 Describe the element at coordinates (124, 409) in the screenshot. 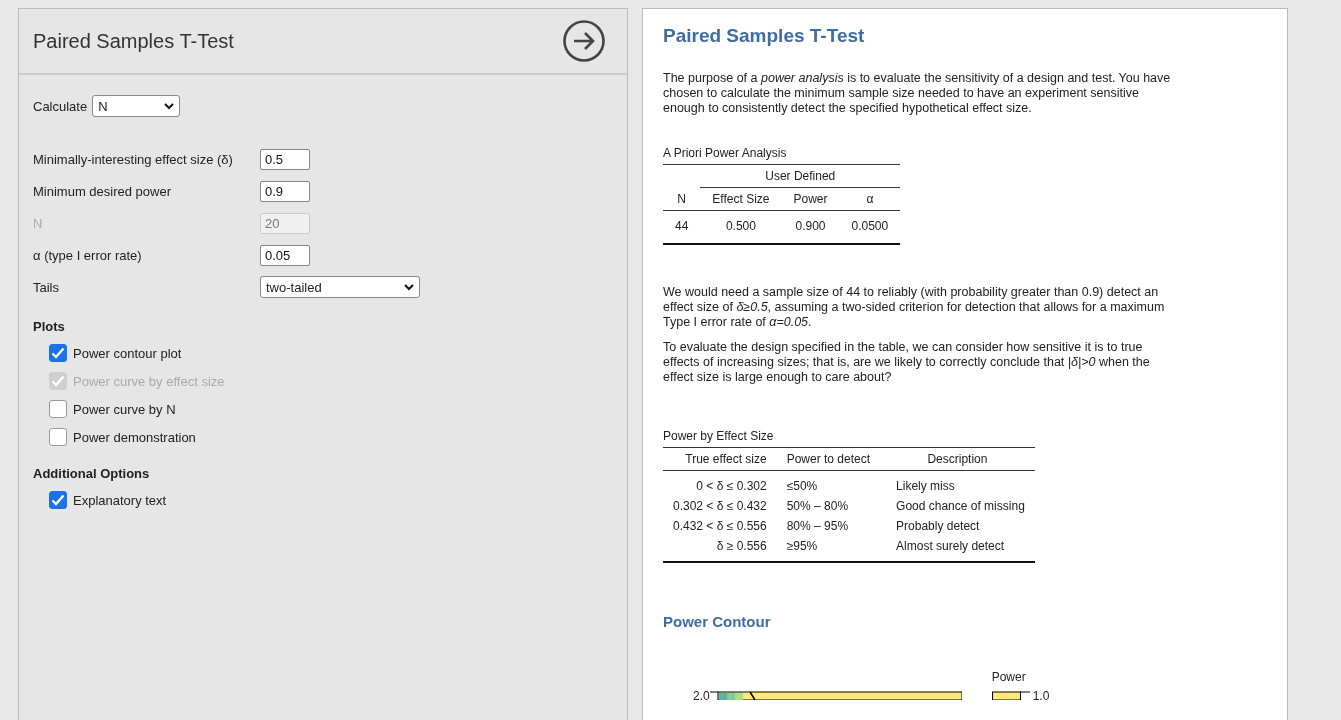

I see `checkbox-label: Power curve by N` at that location.